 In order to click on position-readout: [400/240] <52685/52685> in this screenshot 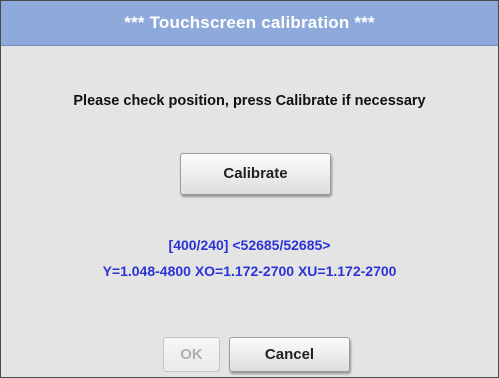, I will do `click(249, 245)`.